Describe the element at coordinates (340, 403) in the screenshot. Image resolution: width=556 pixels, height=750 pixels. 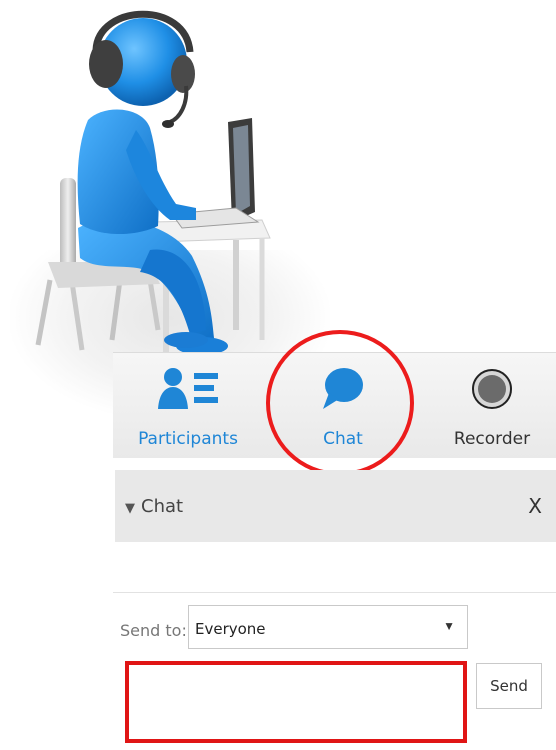
I see `chat-highlight-circle` at that location.